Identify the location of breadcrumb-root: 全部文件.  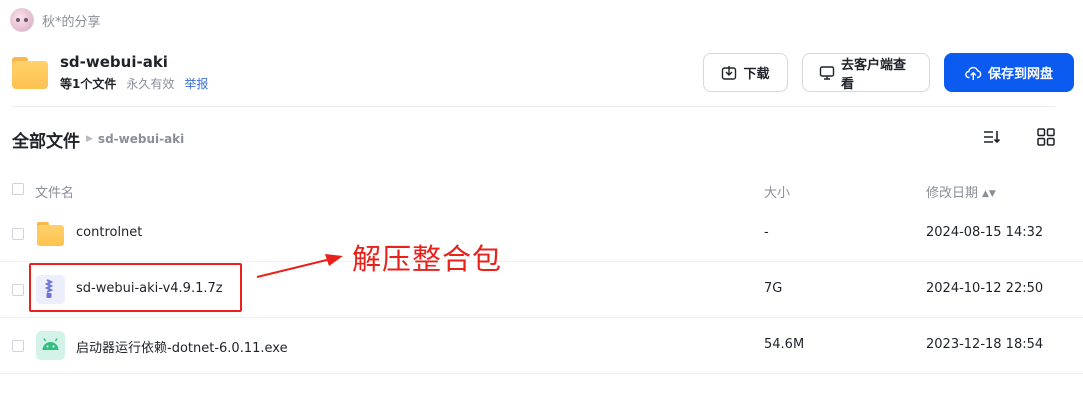
(46, 139).